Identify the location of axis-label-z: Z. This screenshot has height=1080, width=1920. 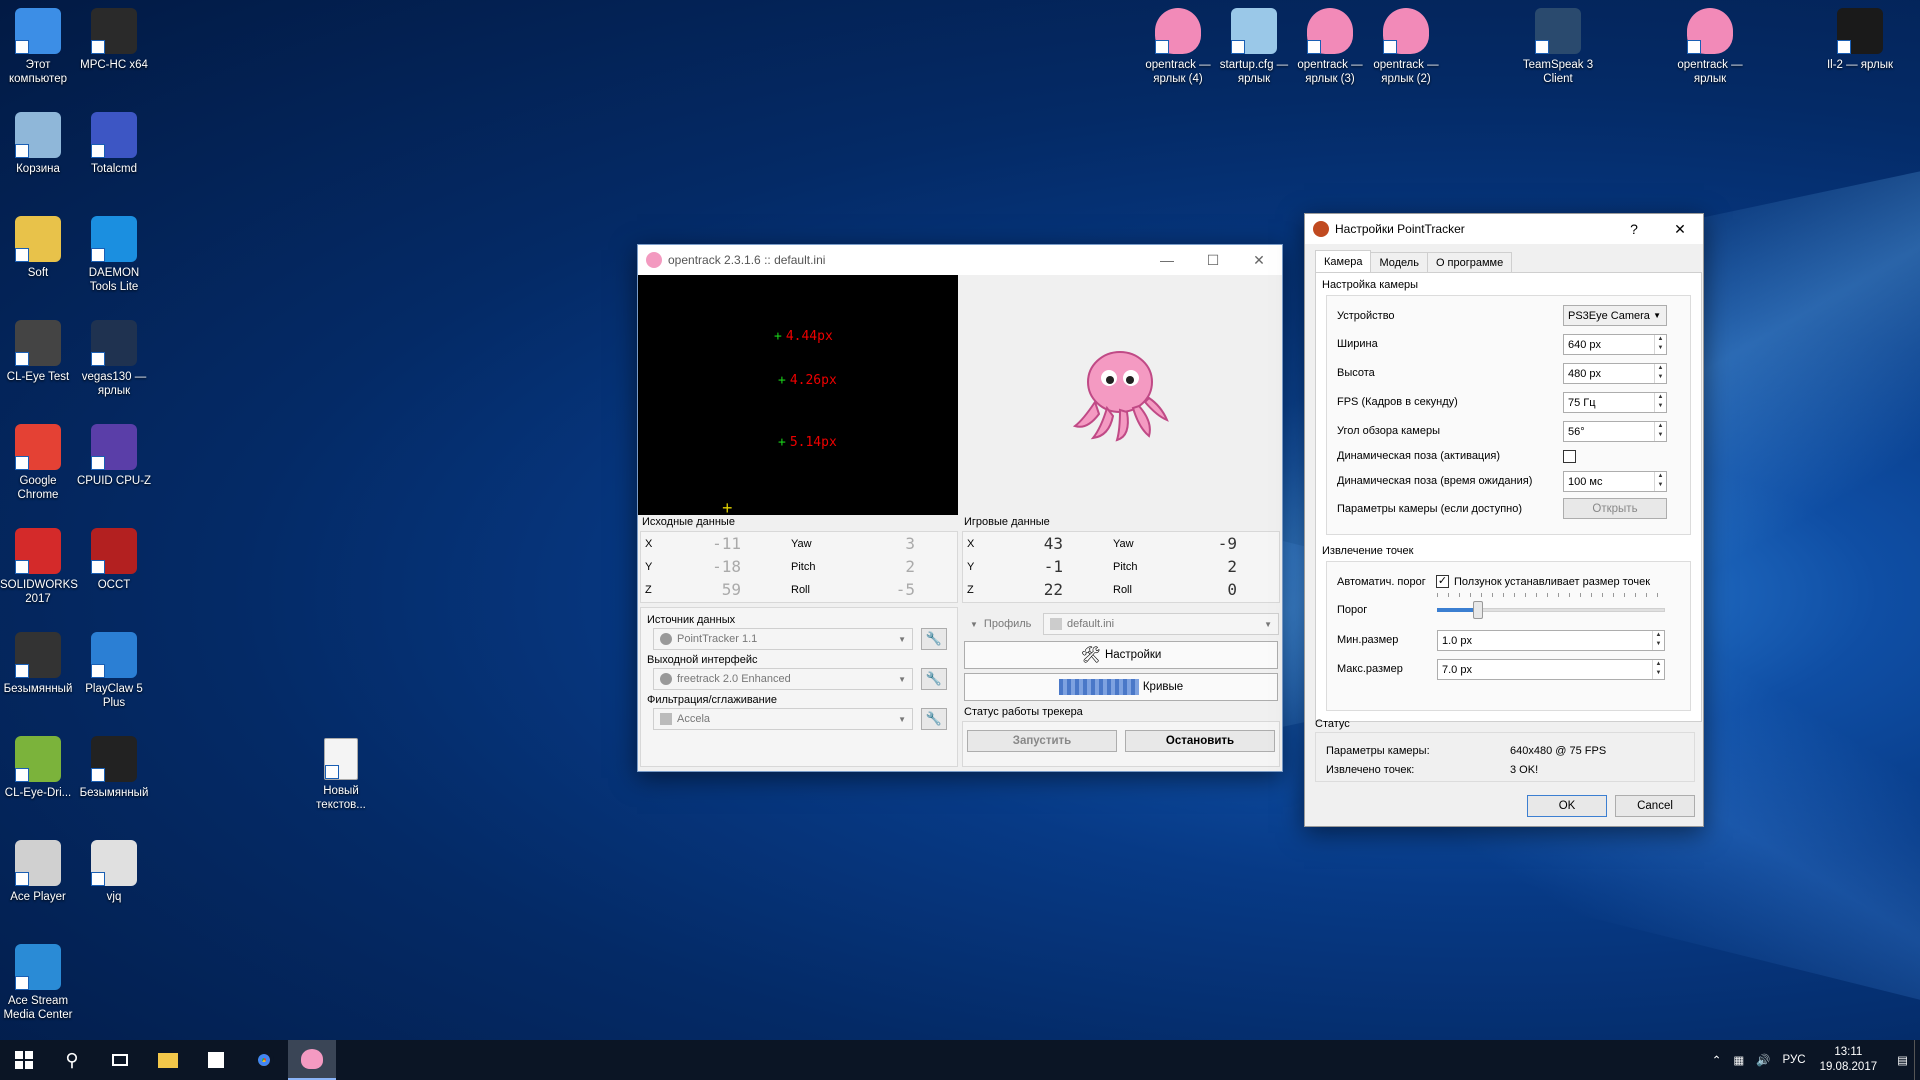
(648, 590).